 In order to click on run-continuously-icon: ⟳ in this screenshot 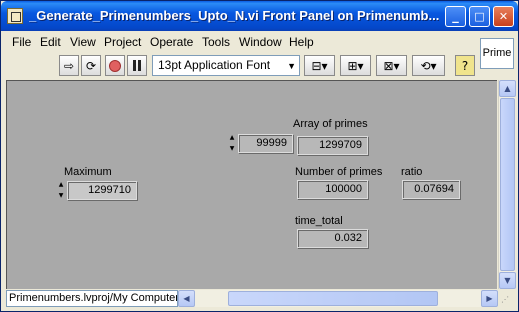, I will do `click(91, 65)`.